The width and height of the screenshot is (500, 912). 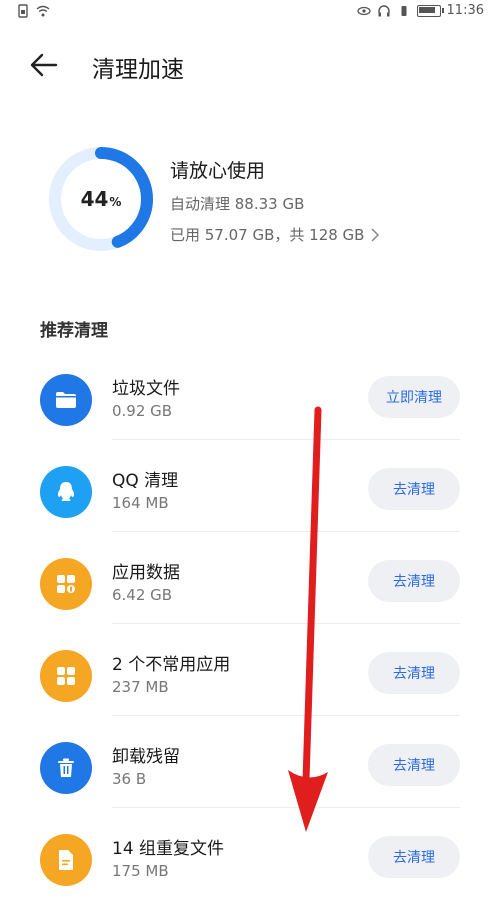 I want to click on list-item: 应用数据 6.42 GB 去清理, so click(x=250, y=590).